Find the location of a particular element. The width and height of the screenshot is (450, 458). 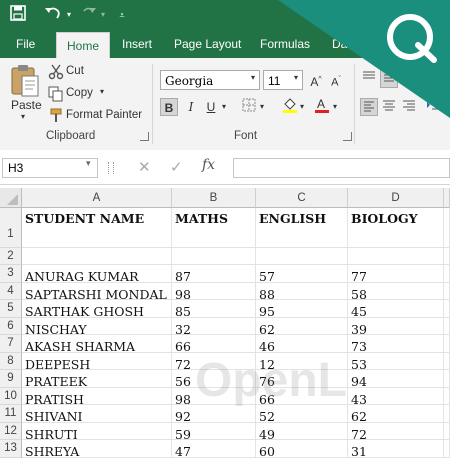

tab-home: Home is located at coordinates (83, 45).